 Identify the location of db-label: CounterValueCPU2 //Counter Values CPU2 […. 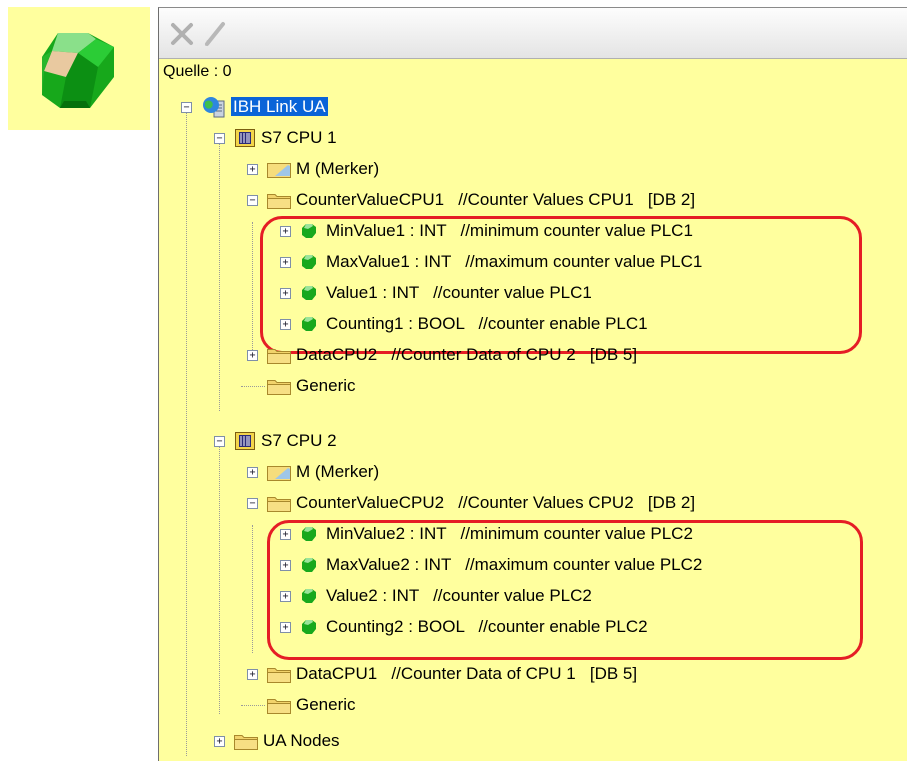
(496, 502).